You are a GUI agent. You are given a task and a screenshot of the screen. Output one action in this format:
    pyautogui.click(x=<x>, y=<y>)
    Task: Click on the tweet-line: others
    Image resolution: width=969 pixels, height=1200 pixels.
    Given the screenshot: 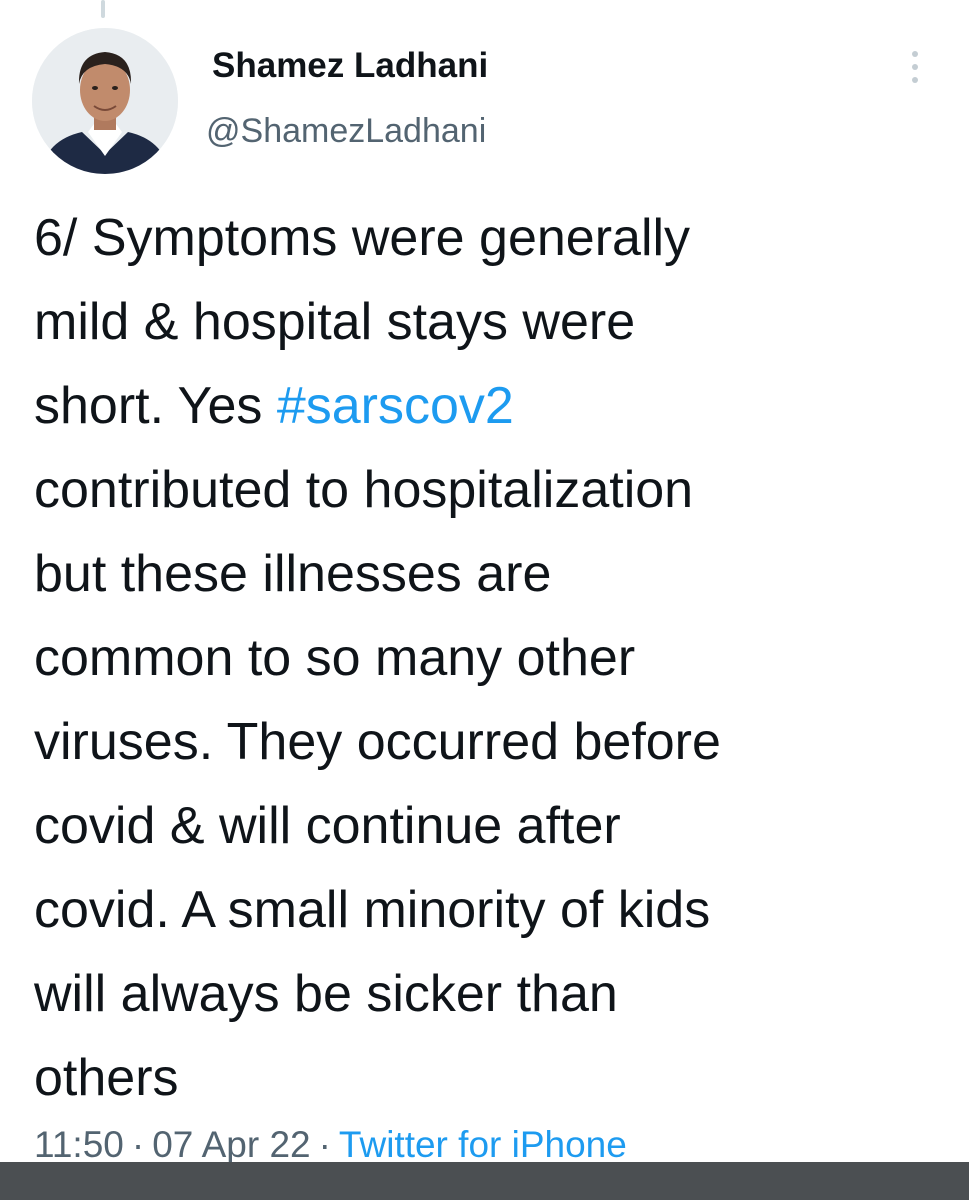 What is the action you would take?
    pyautogui.click(x=484, y=1078)
    